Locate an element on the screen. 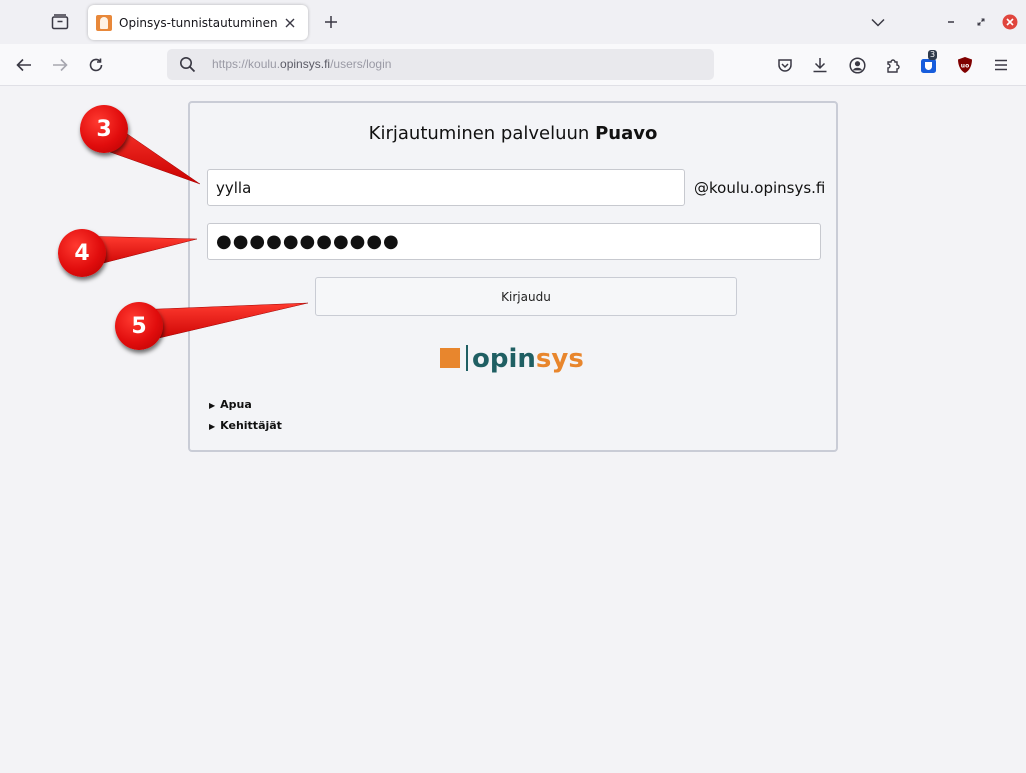 The width and height of the screenshot is (1026, 773). help-link: ▶ Apua is located at coordinates (245, 409).